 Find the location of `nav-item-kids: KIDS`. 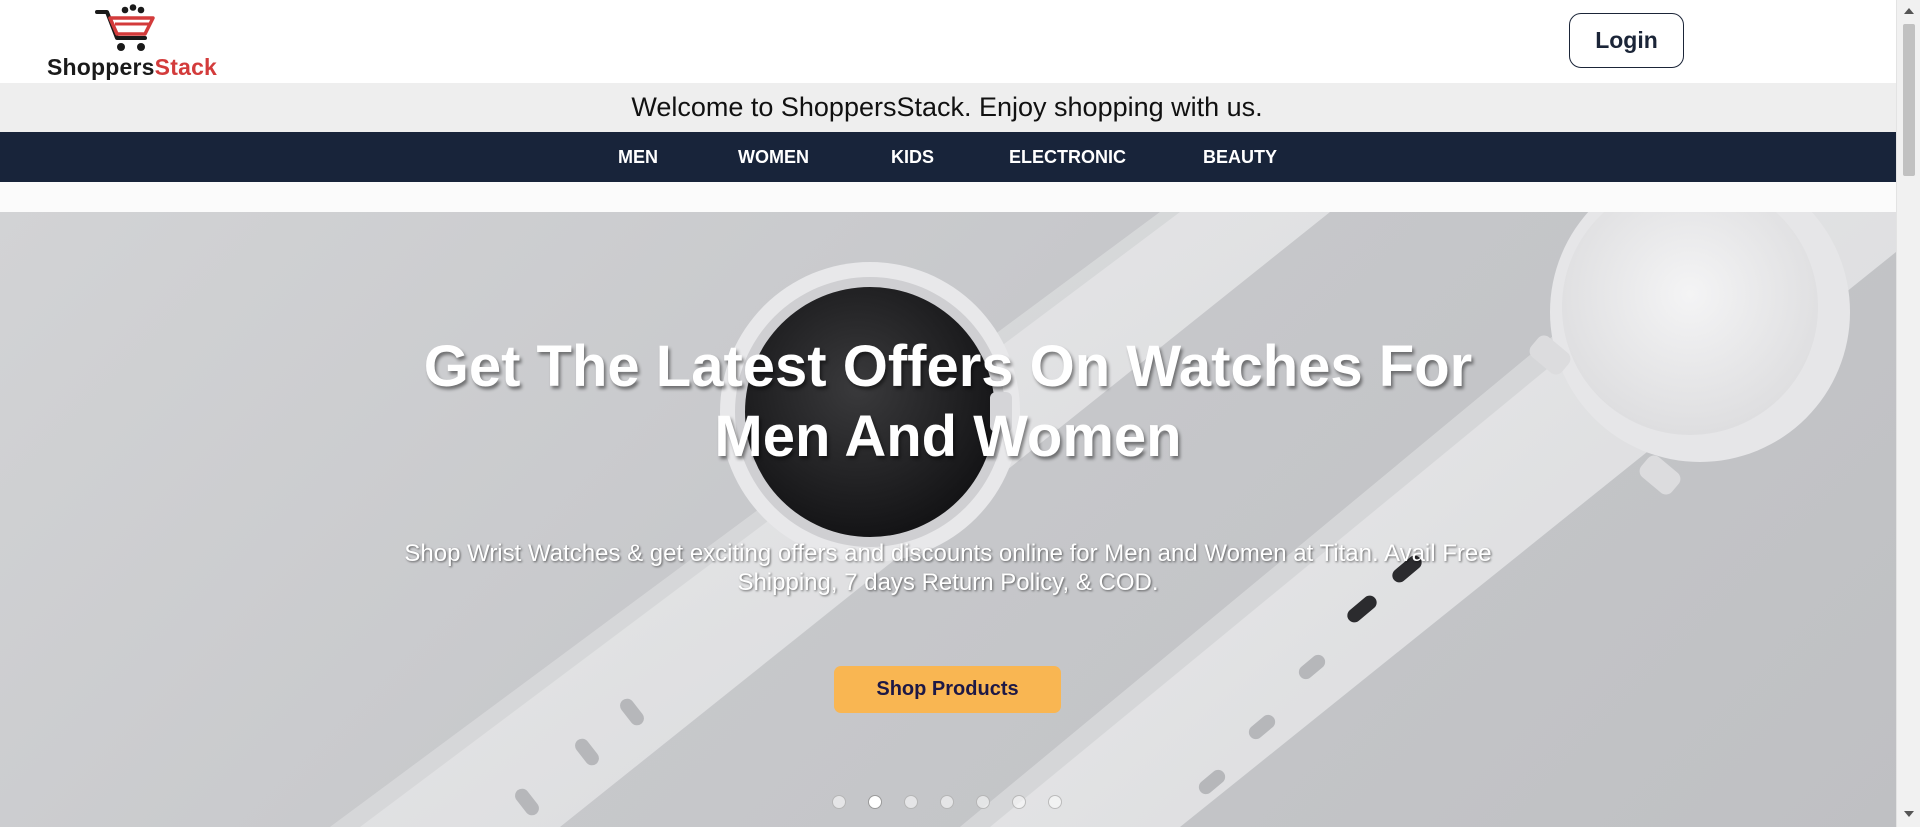

nav-item-kids: KIDS is located at coordinates (912, 157).